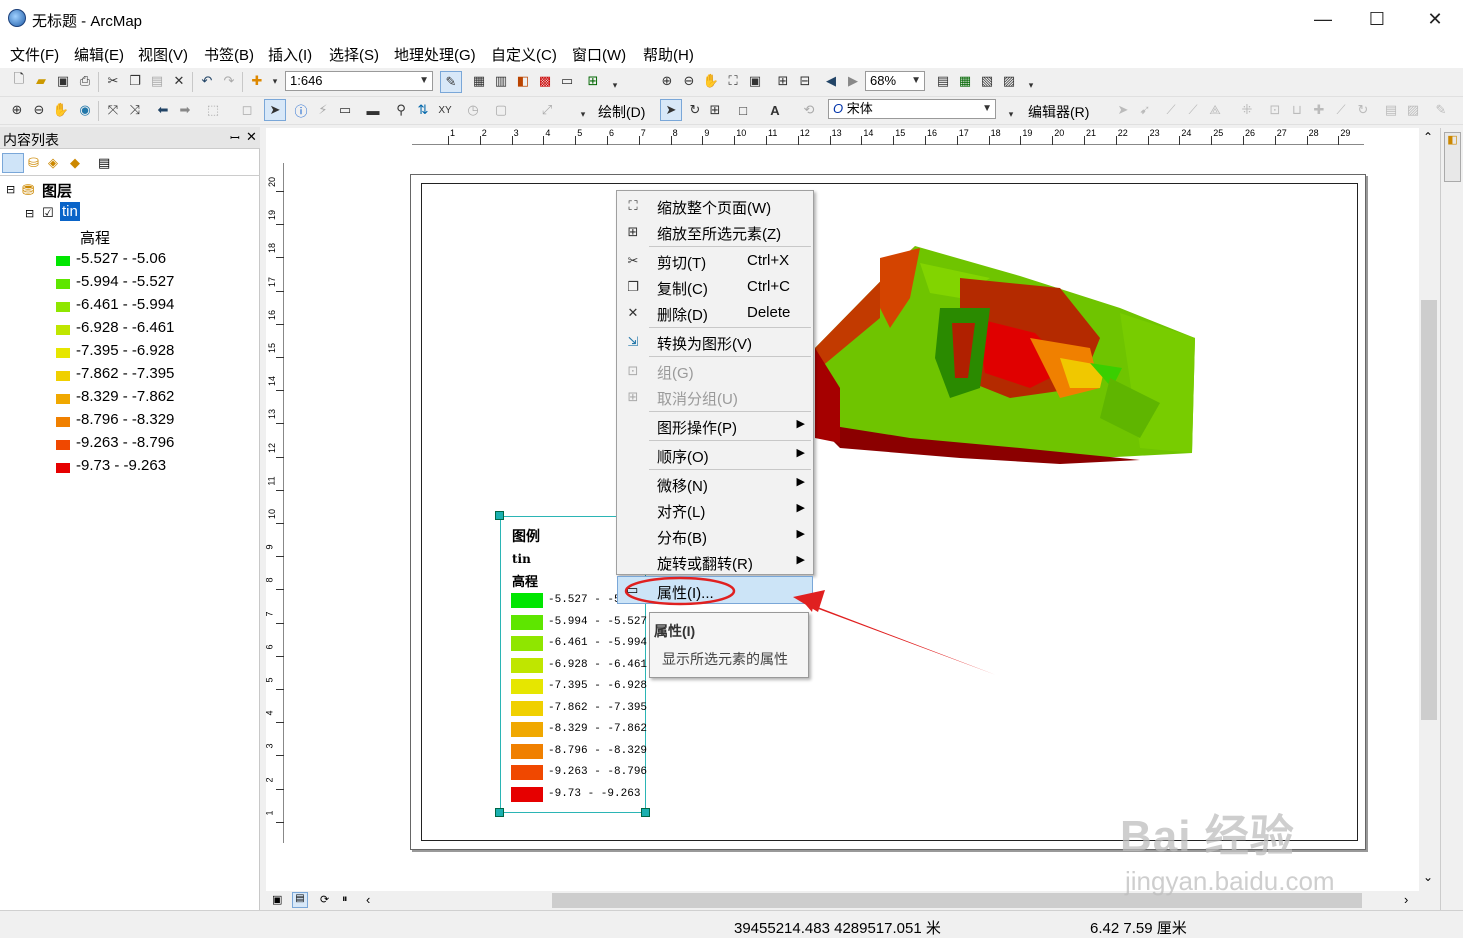  Describe the element at coordinates (435, 54) in the screenshot. I see `menu-geoprocessing: 地理处理(G)` at that location.